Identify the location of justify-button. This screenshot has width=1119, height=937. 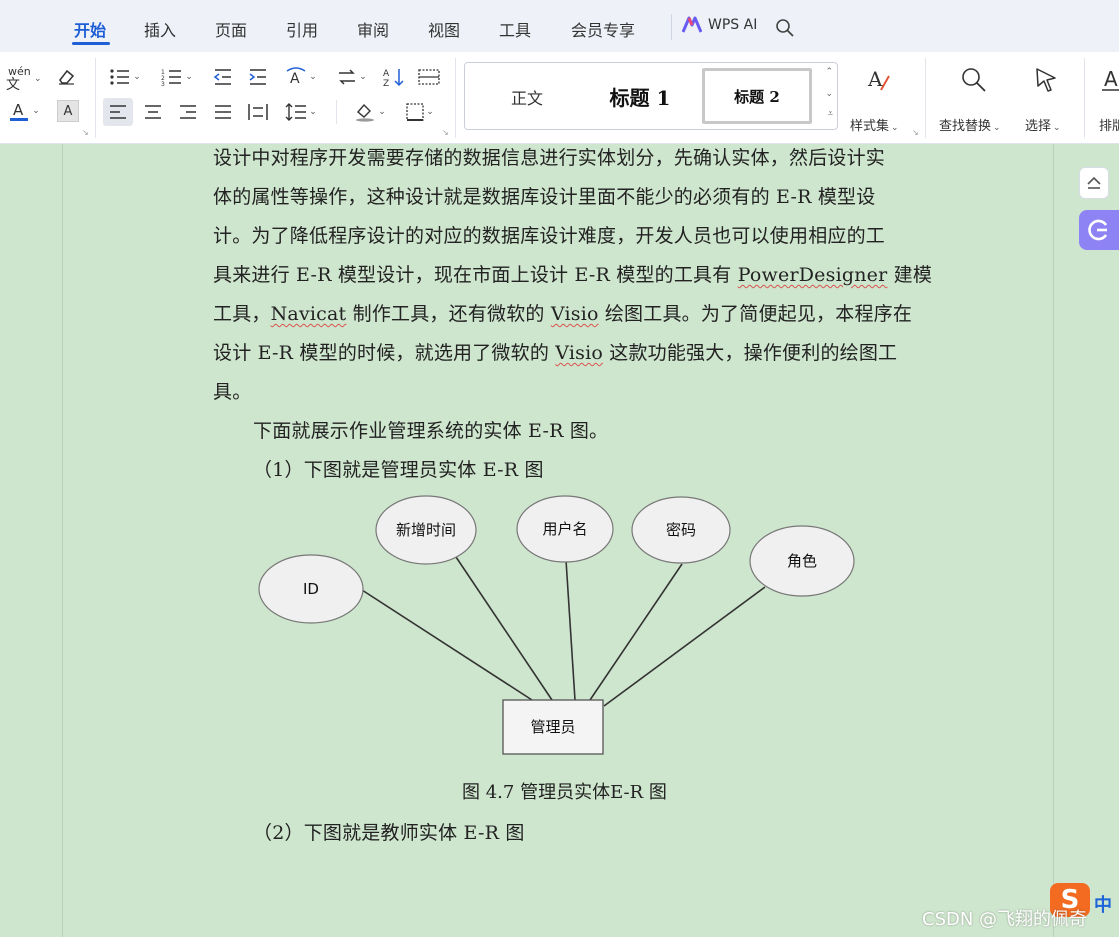
(223, 112).